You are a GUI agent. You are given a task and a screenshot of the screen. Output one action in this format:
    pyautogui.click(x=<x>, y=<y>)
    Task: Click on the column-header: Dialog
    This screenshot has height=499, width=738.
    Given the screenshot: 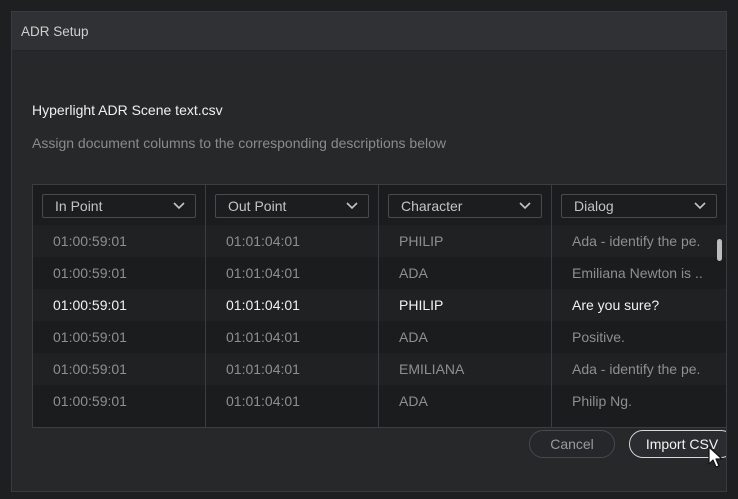 What is the action you would take?
    pyautogui.click(x=639, y=205)
    